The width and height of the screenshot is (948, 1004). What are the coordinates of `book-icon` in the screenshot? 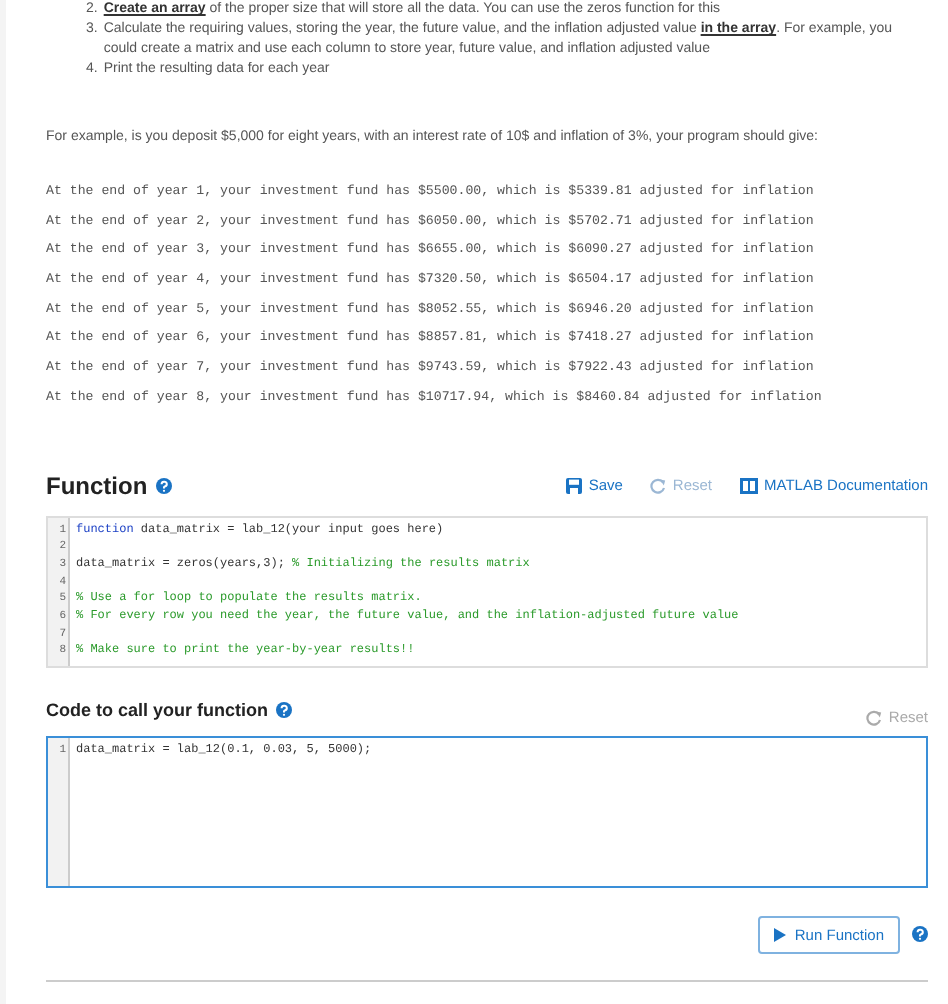 It's located at (749, 485).